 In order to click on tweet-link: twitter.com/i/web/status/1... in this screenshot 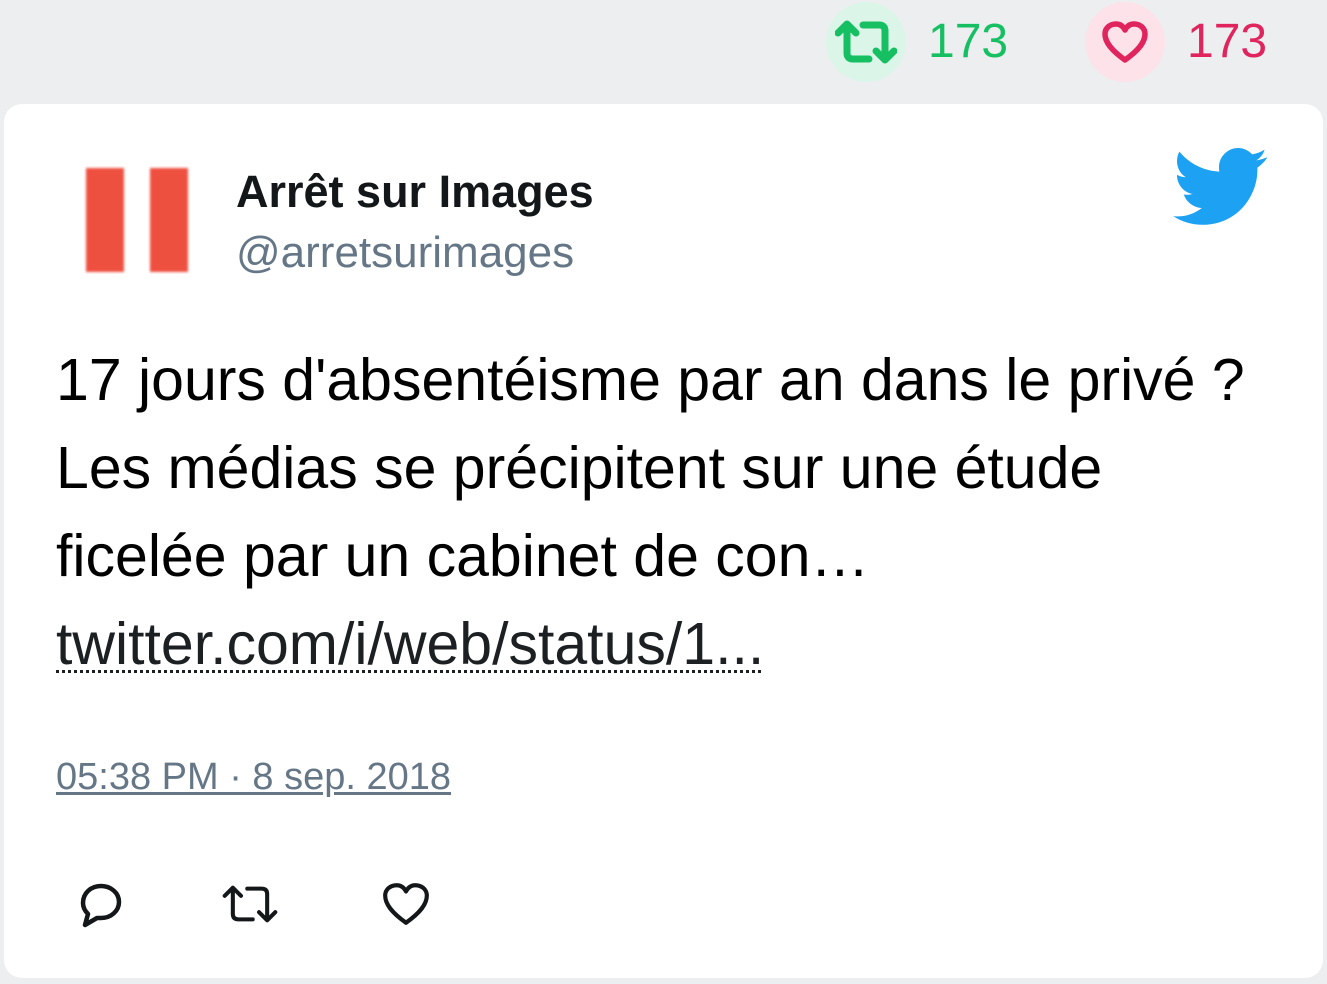, I will do `click(410, 644)`.